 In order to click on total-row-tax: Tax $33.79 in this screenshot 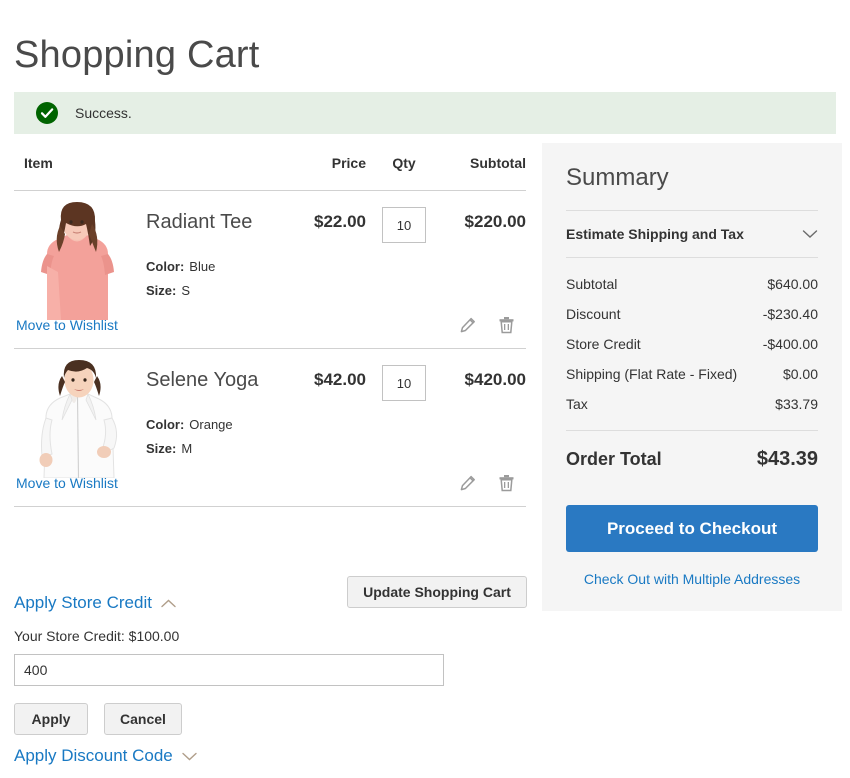, I will do `click(692, 404)`.